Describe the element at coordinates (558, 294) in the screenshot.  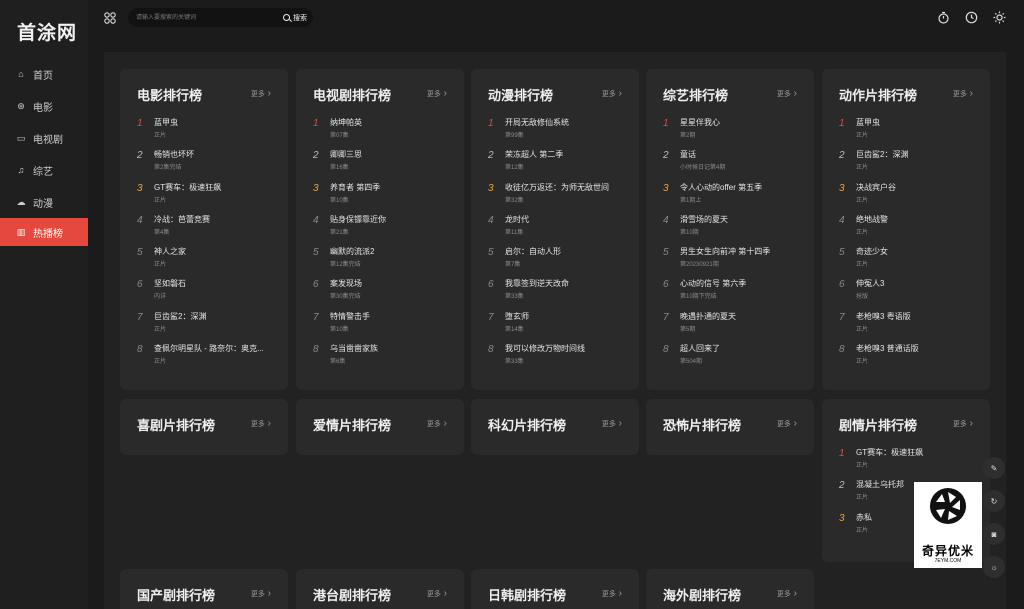
I see `rank-item: 6 我靠签到逆天改命 第33集` at that location.